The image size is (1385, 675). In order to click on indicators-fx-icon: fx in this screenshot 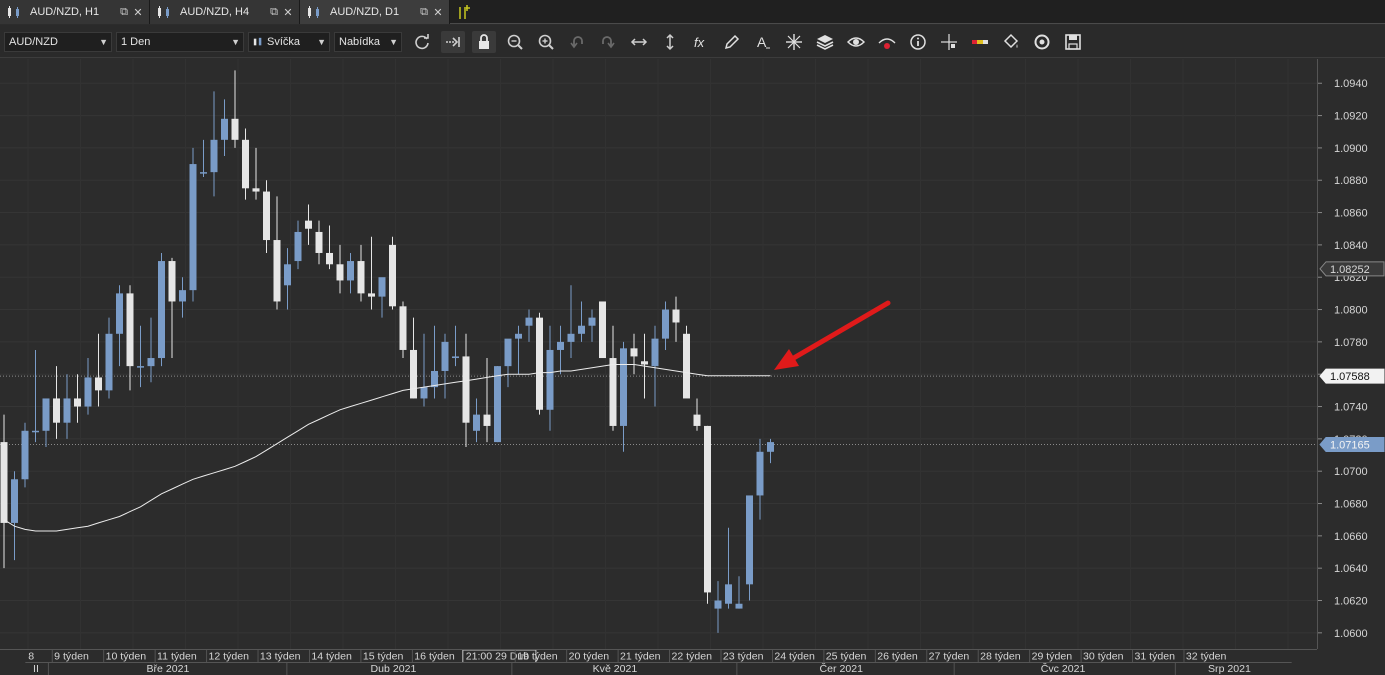, I will do `click(701, 42)`.